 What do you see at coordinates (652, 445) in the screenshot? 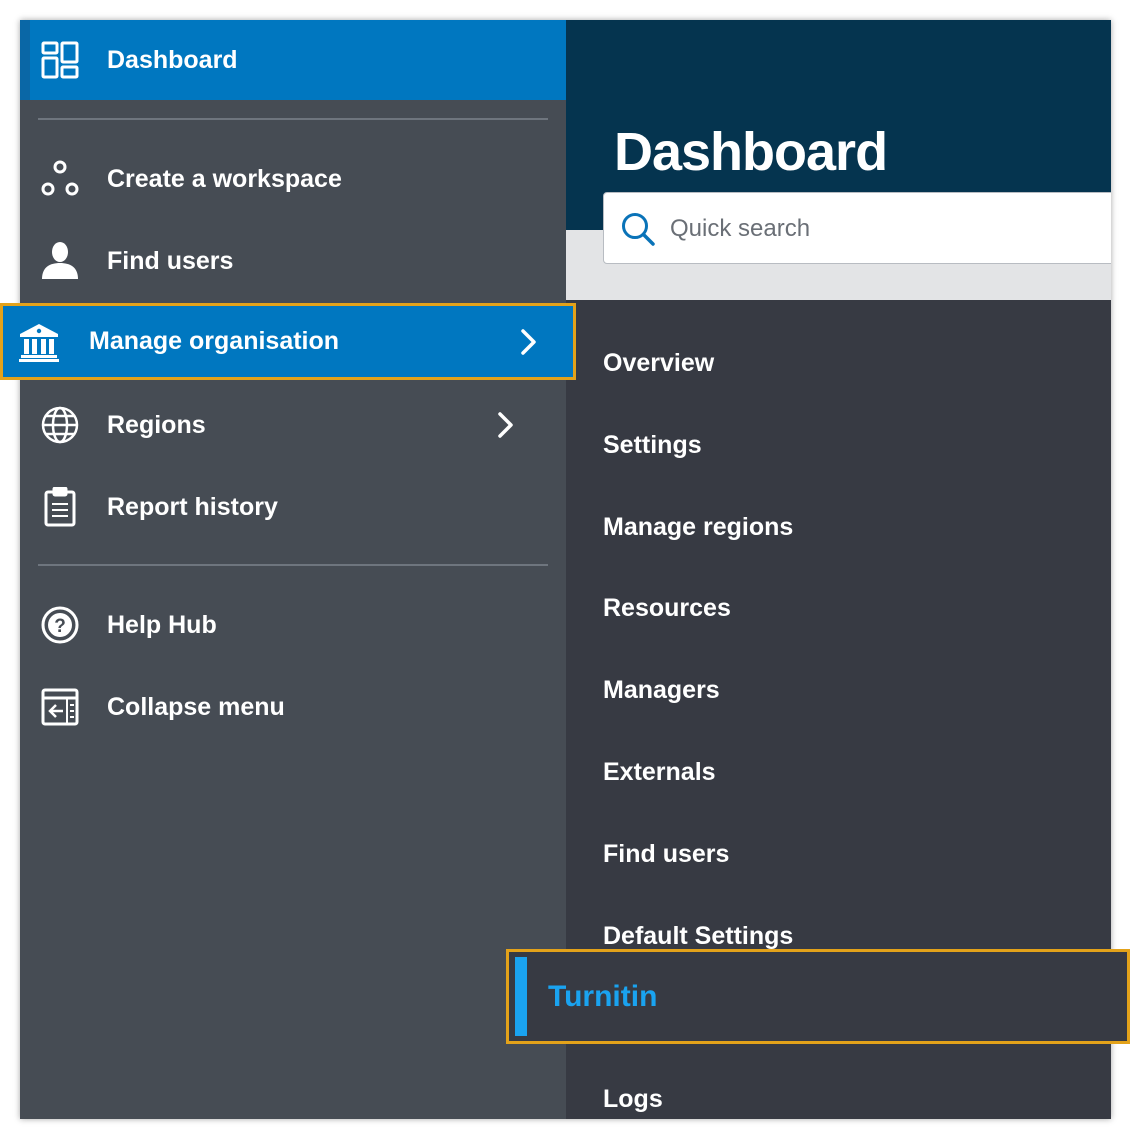
I see `submenu-item-settings: Settings` at bounding box center [652, 445].